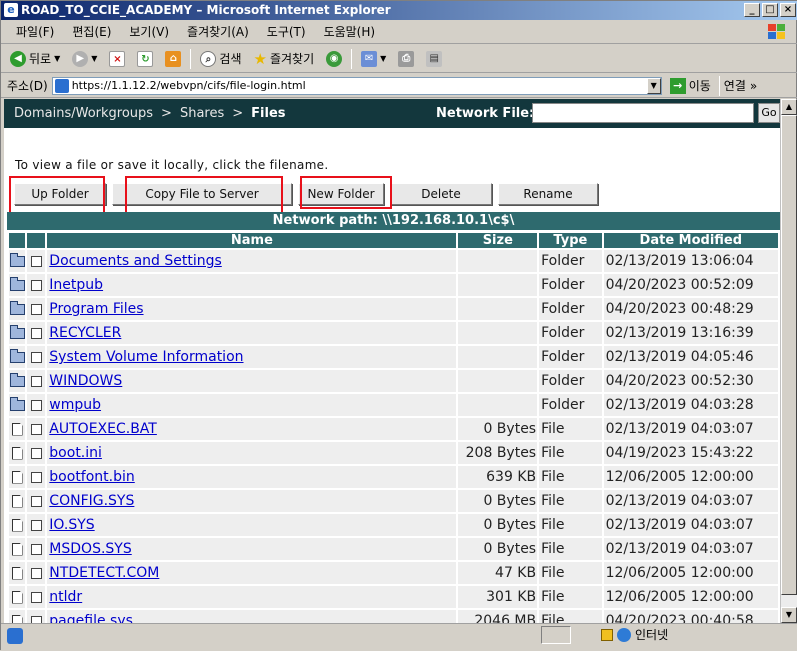 This screenshot has width=797, height=651. I want to click on header-date: Date Modified, so click(690, 240).